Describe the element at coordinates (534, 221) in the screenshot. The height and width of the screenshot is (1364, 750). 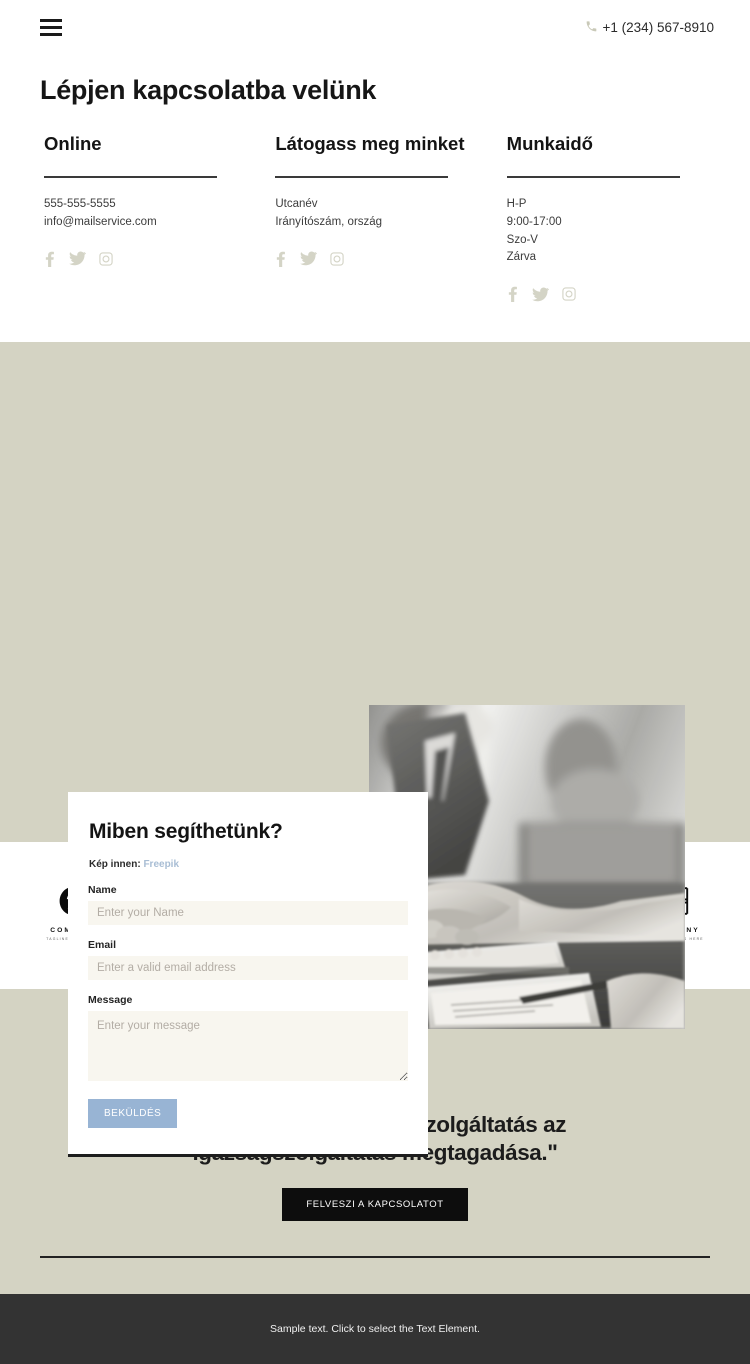
I see `hours-line-weekday-time: 9:00-17:00` at that location.